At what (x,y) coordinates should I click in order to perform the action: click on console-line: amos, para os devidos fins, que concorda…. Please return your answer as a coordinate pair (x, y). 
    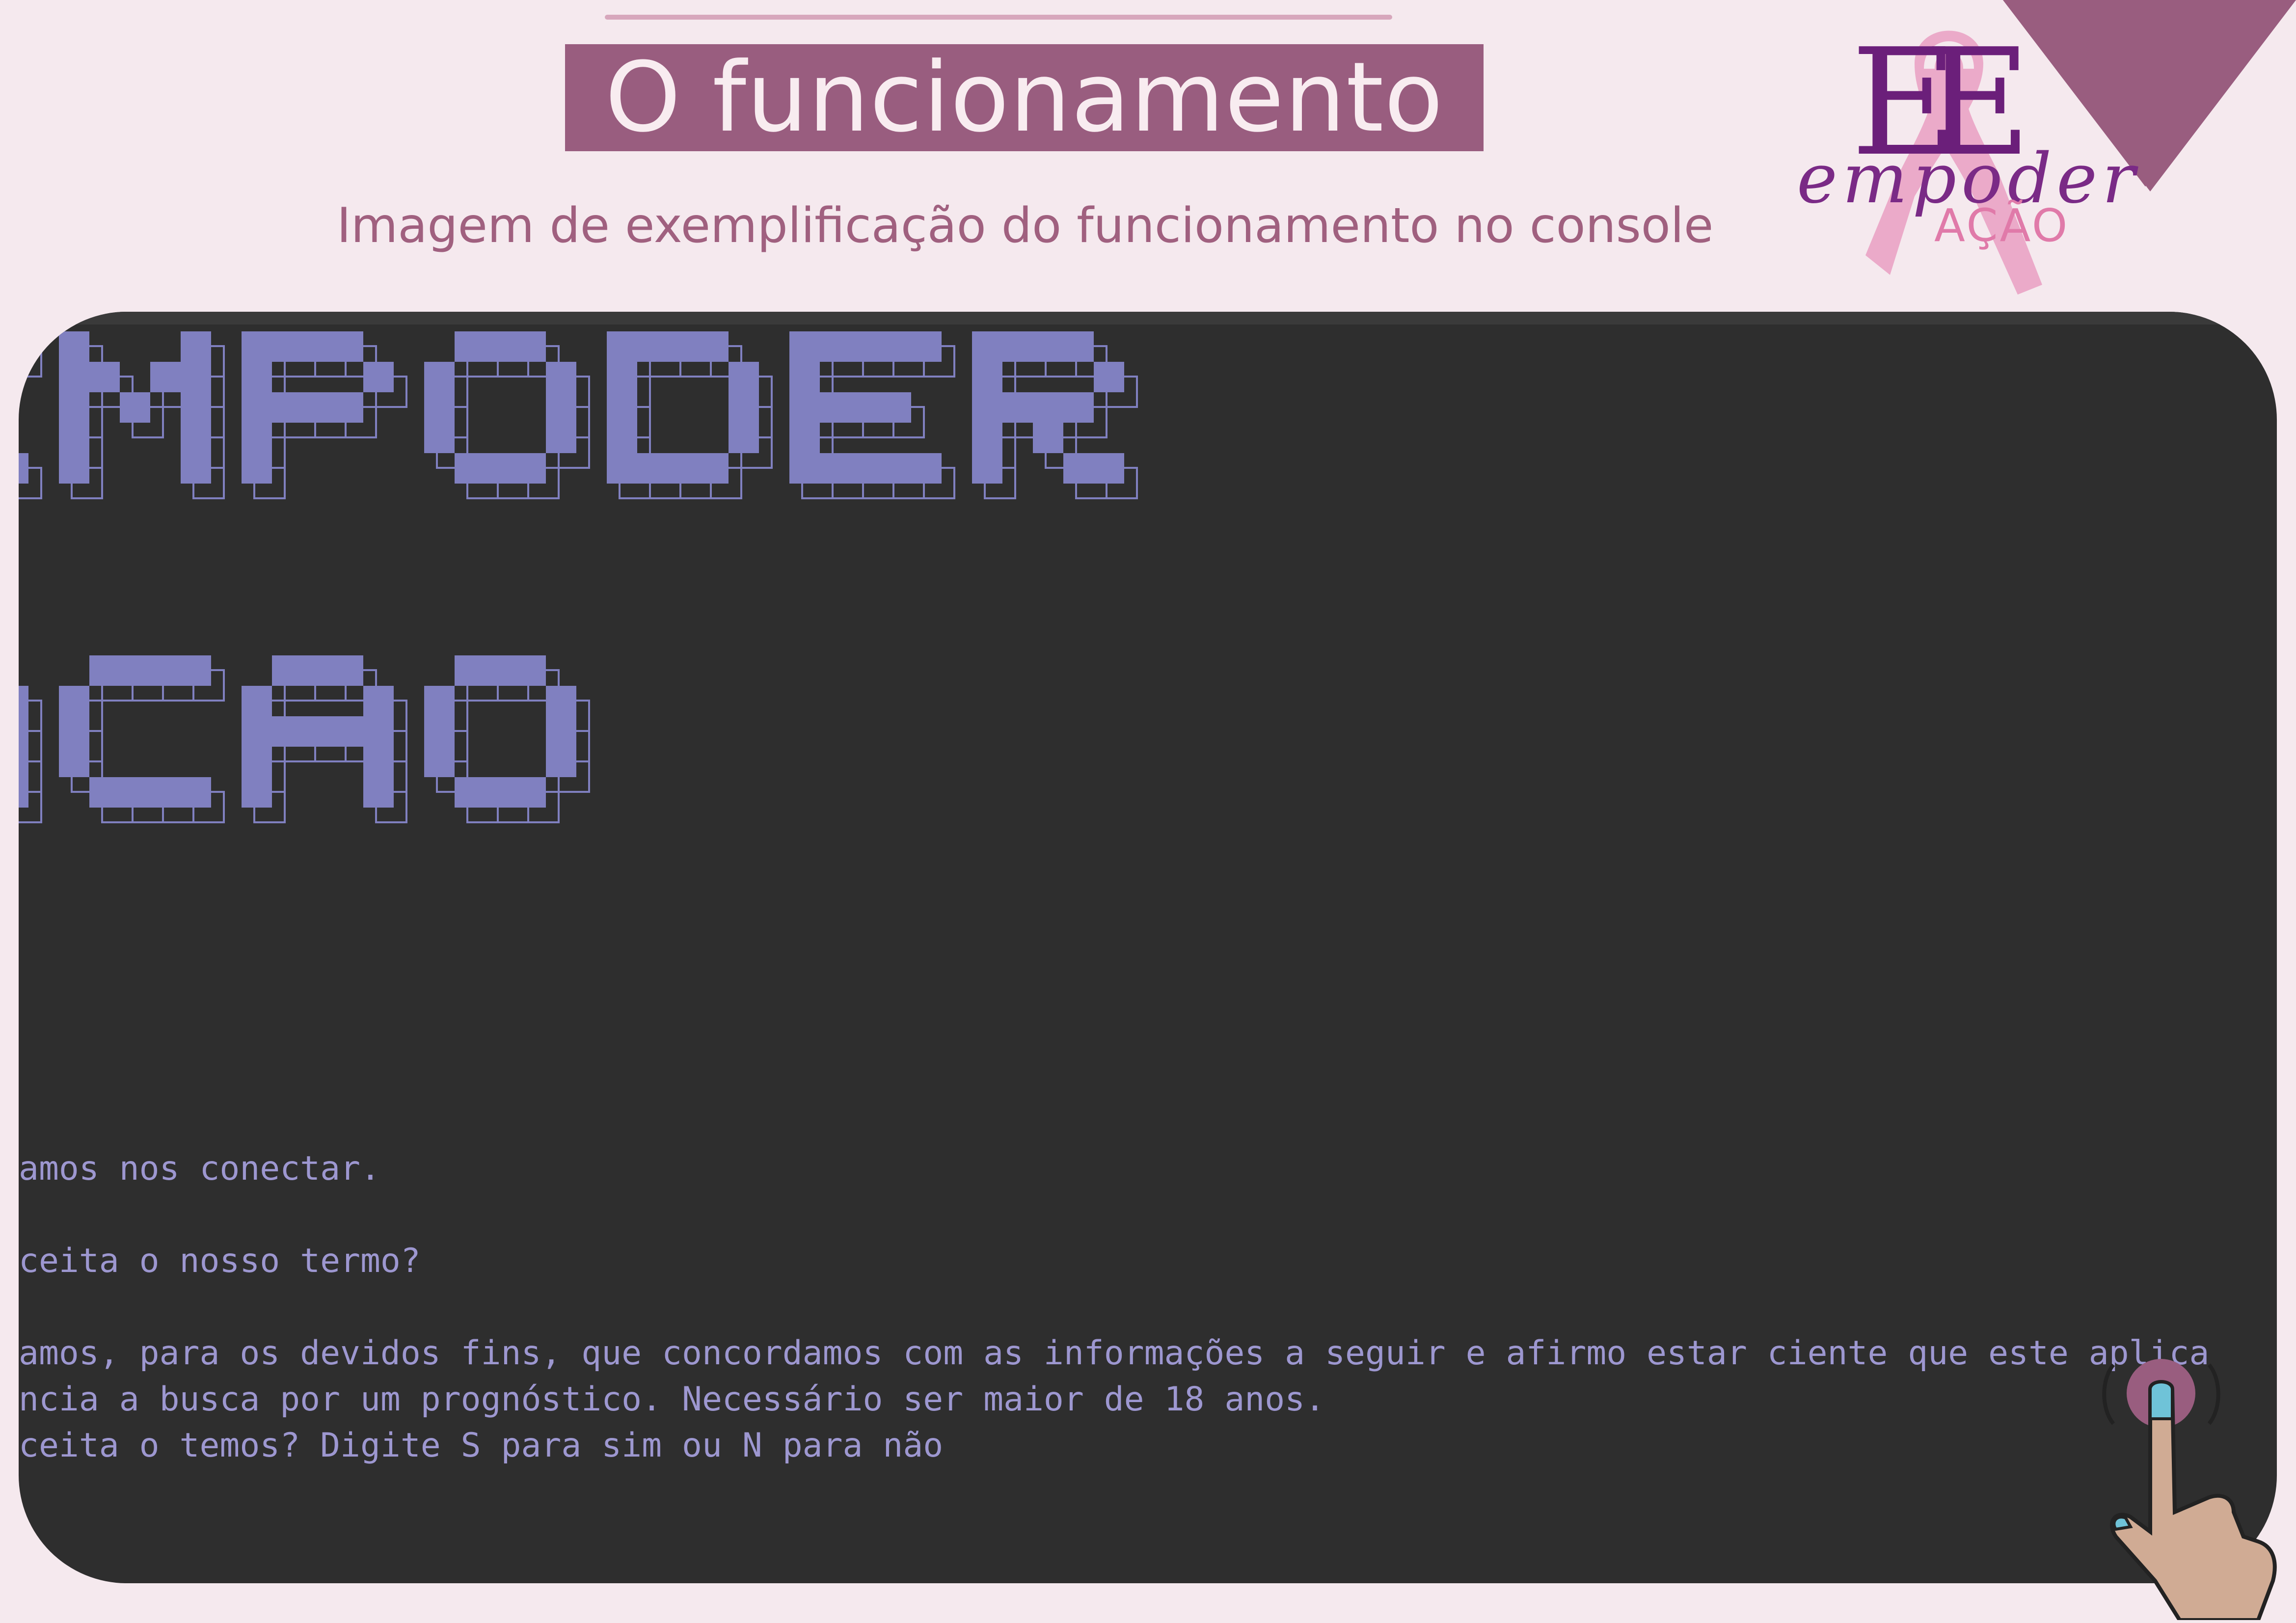
    Looking at the image, I should click on (1114, 1354).